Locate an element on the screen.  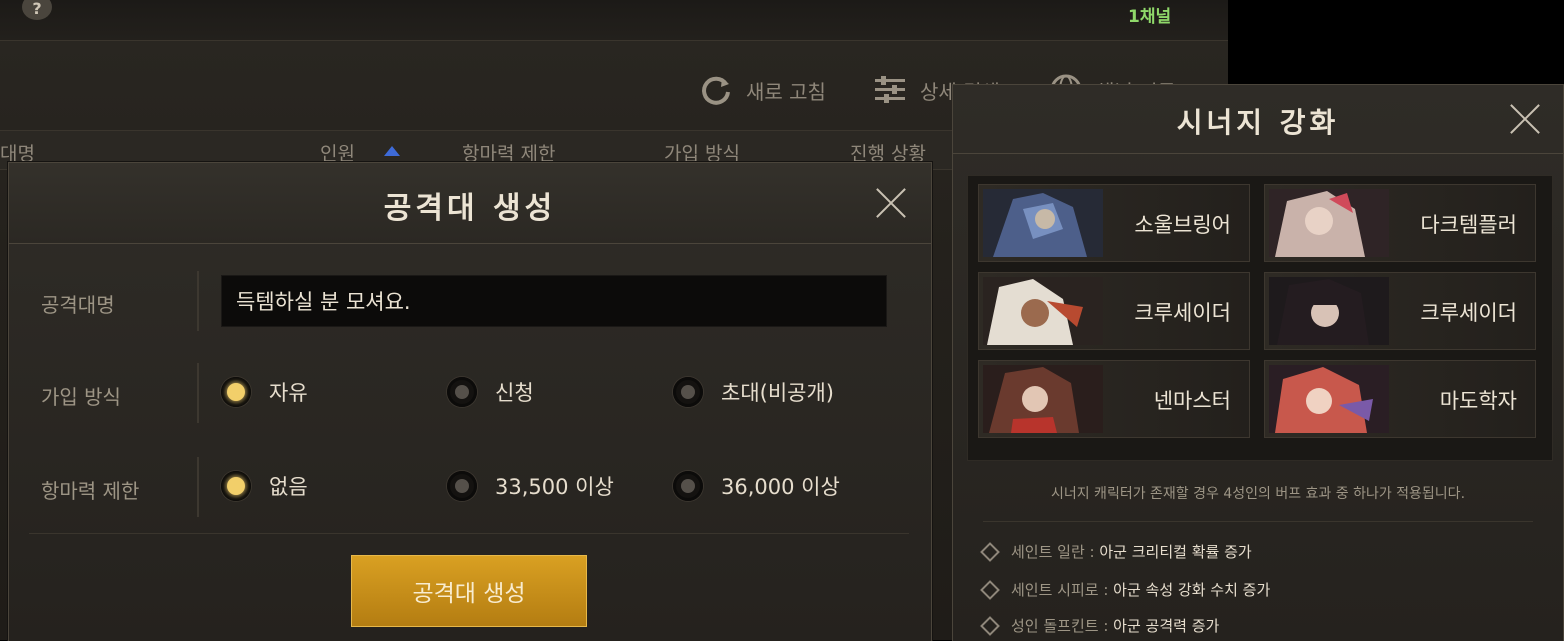
synergy-header: 시너지 강화 is located at coordinates (1258, 119).